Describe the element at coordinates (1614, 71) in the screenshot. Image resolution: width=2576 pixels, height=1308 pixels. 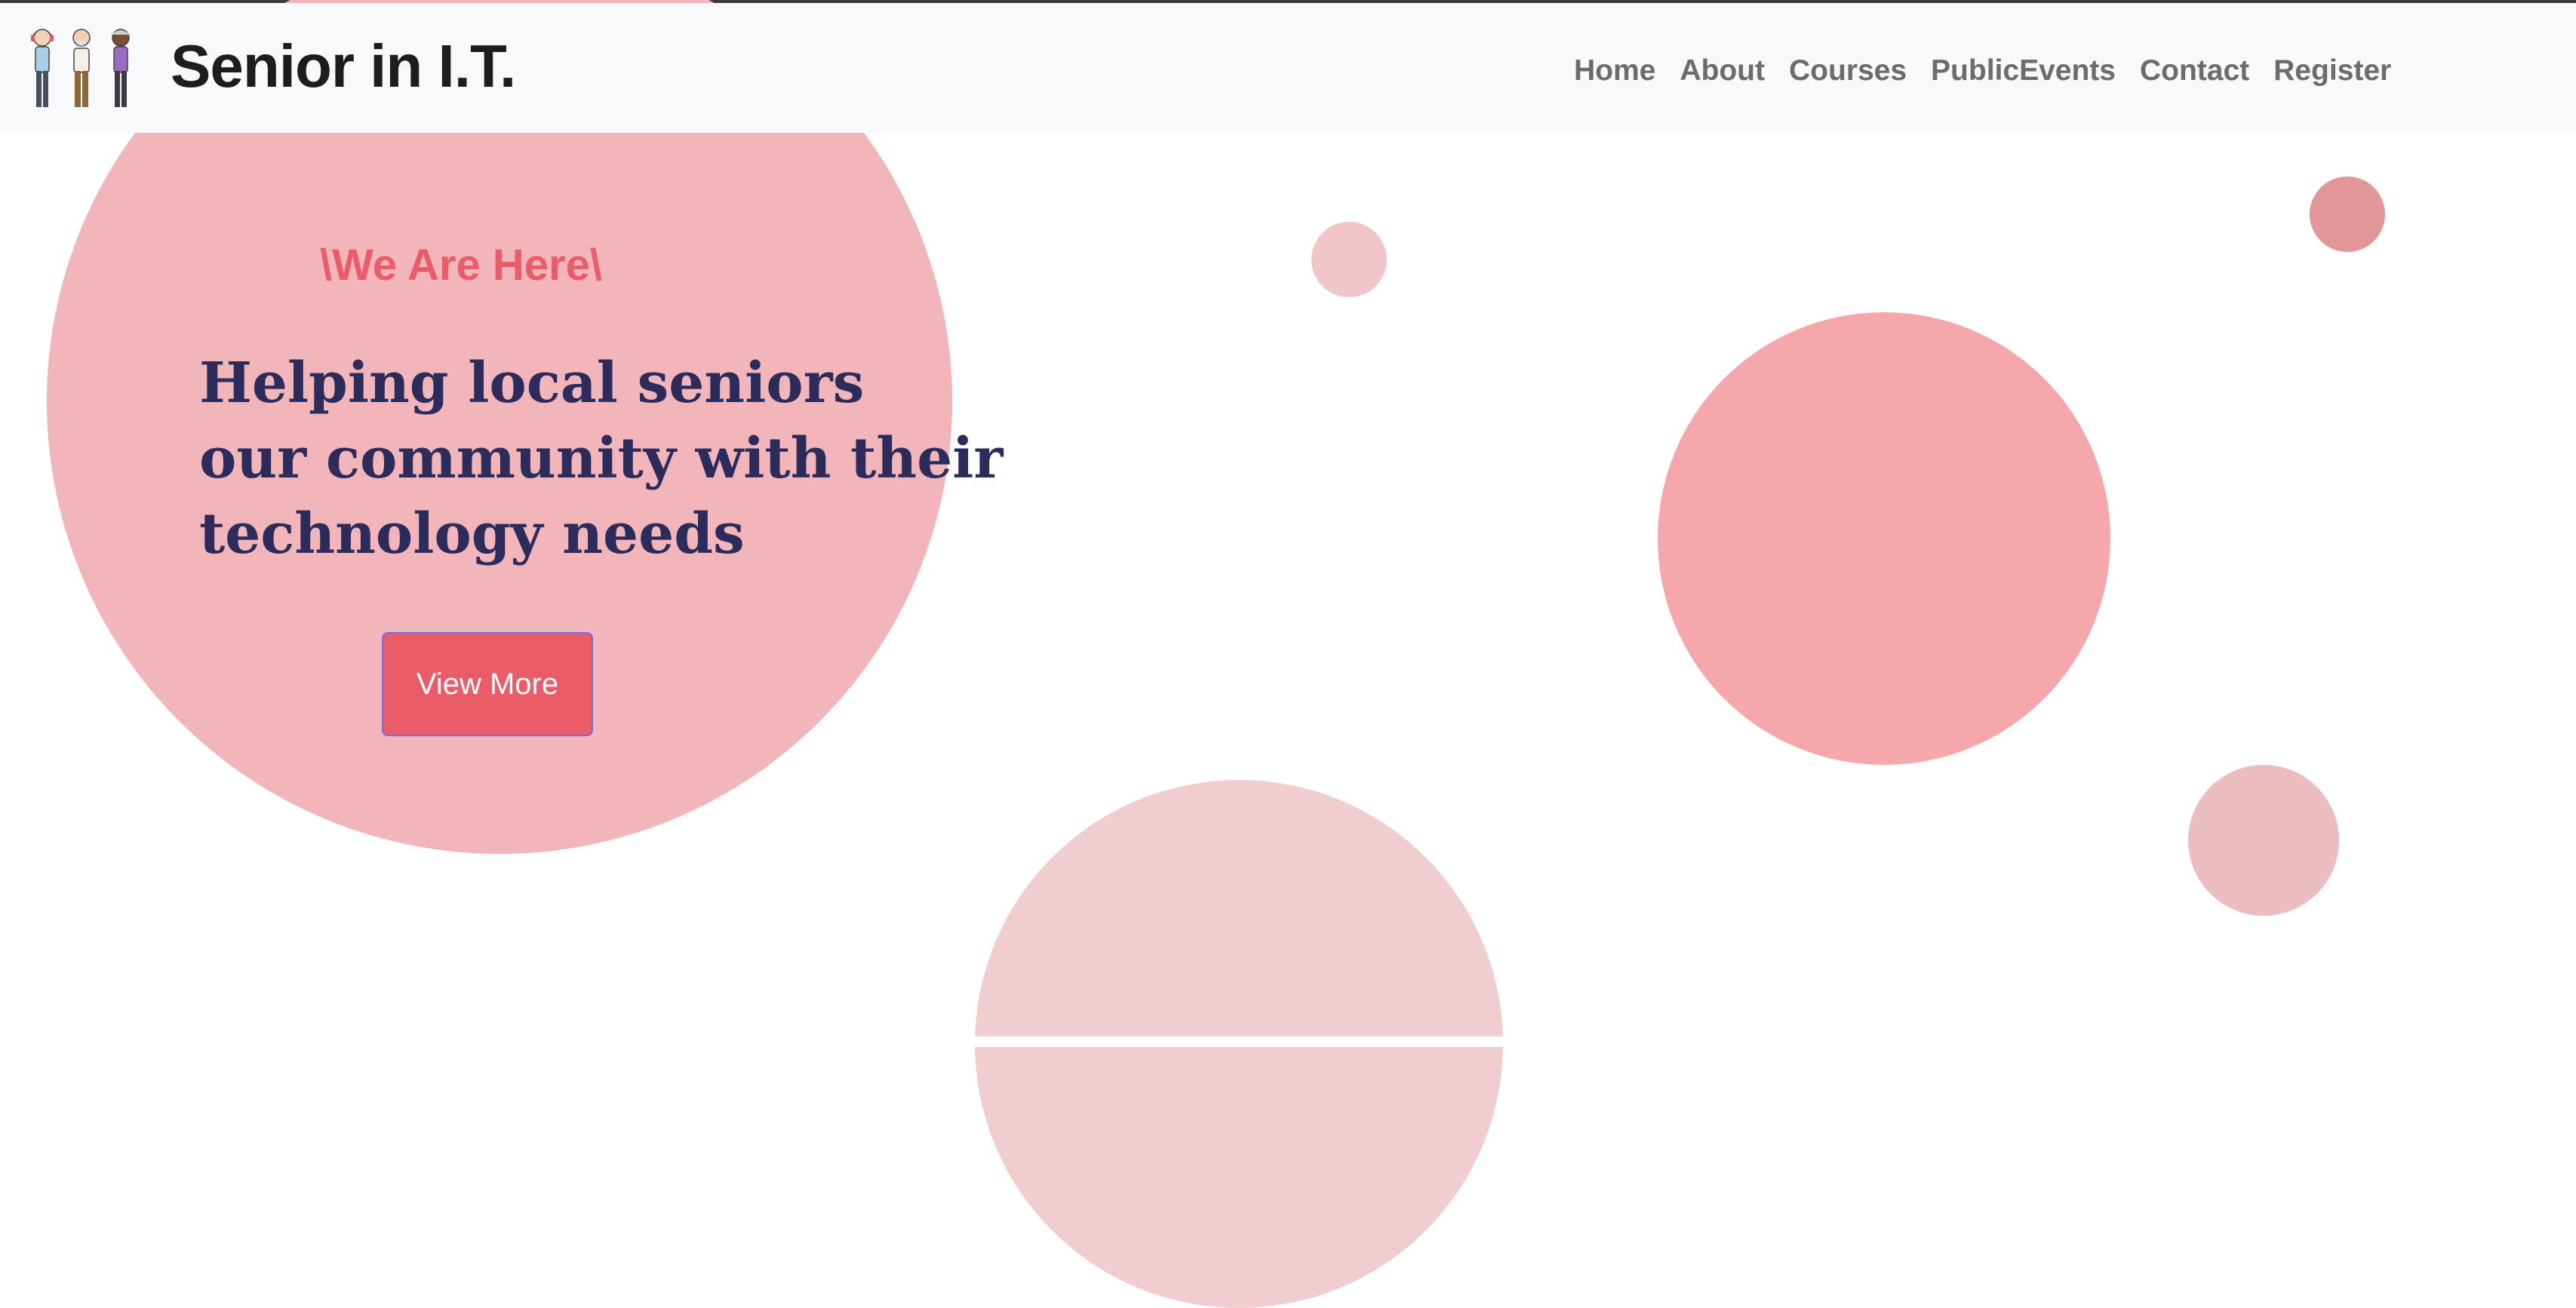
I see `nav-link-home: Home` at that location.